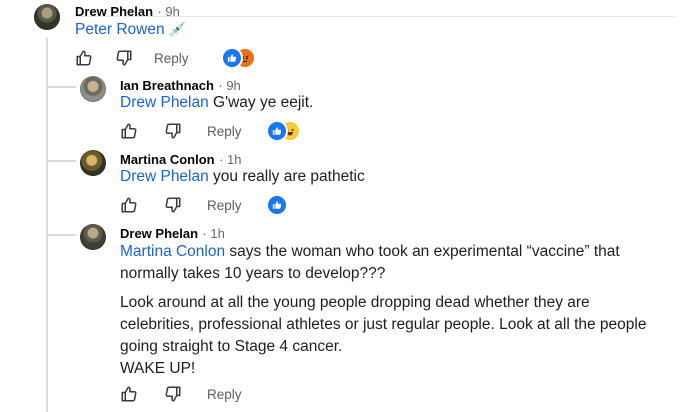 This screenshot has width=690, height=412. What do you see at coordinates (261, 102) in the screenshot?
I see `comment-text: G'way ye eejit.` at bounding box center [261, 102].